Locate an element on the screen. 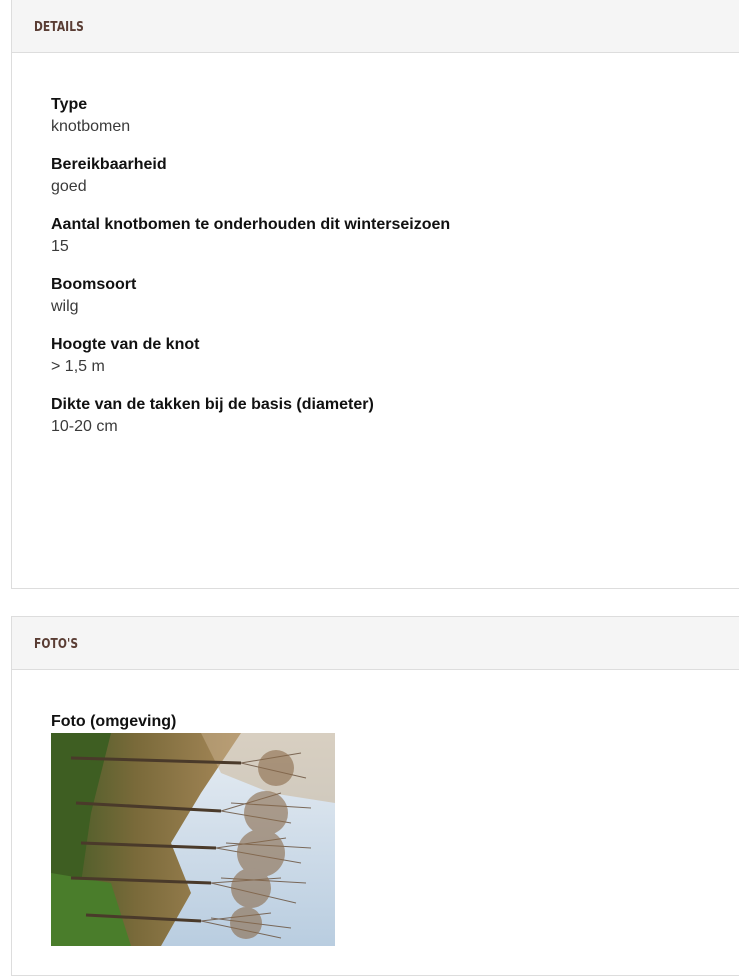 This screenshot has width=739, height=976. field-value: > 1,5 m is located at coordinates (78, 366).